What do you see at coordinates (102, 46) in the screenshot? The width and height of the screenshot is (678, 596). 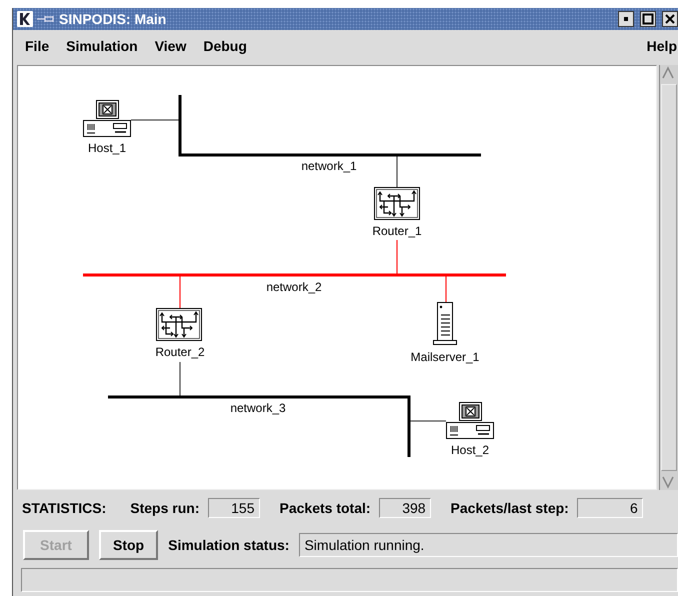 I see `menu-item: Simulation` at bounding box center [102, 46].